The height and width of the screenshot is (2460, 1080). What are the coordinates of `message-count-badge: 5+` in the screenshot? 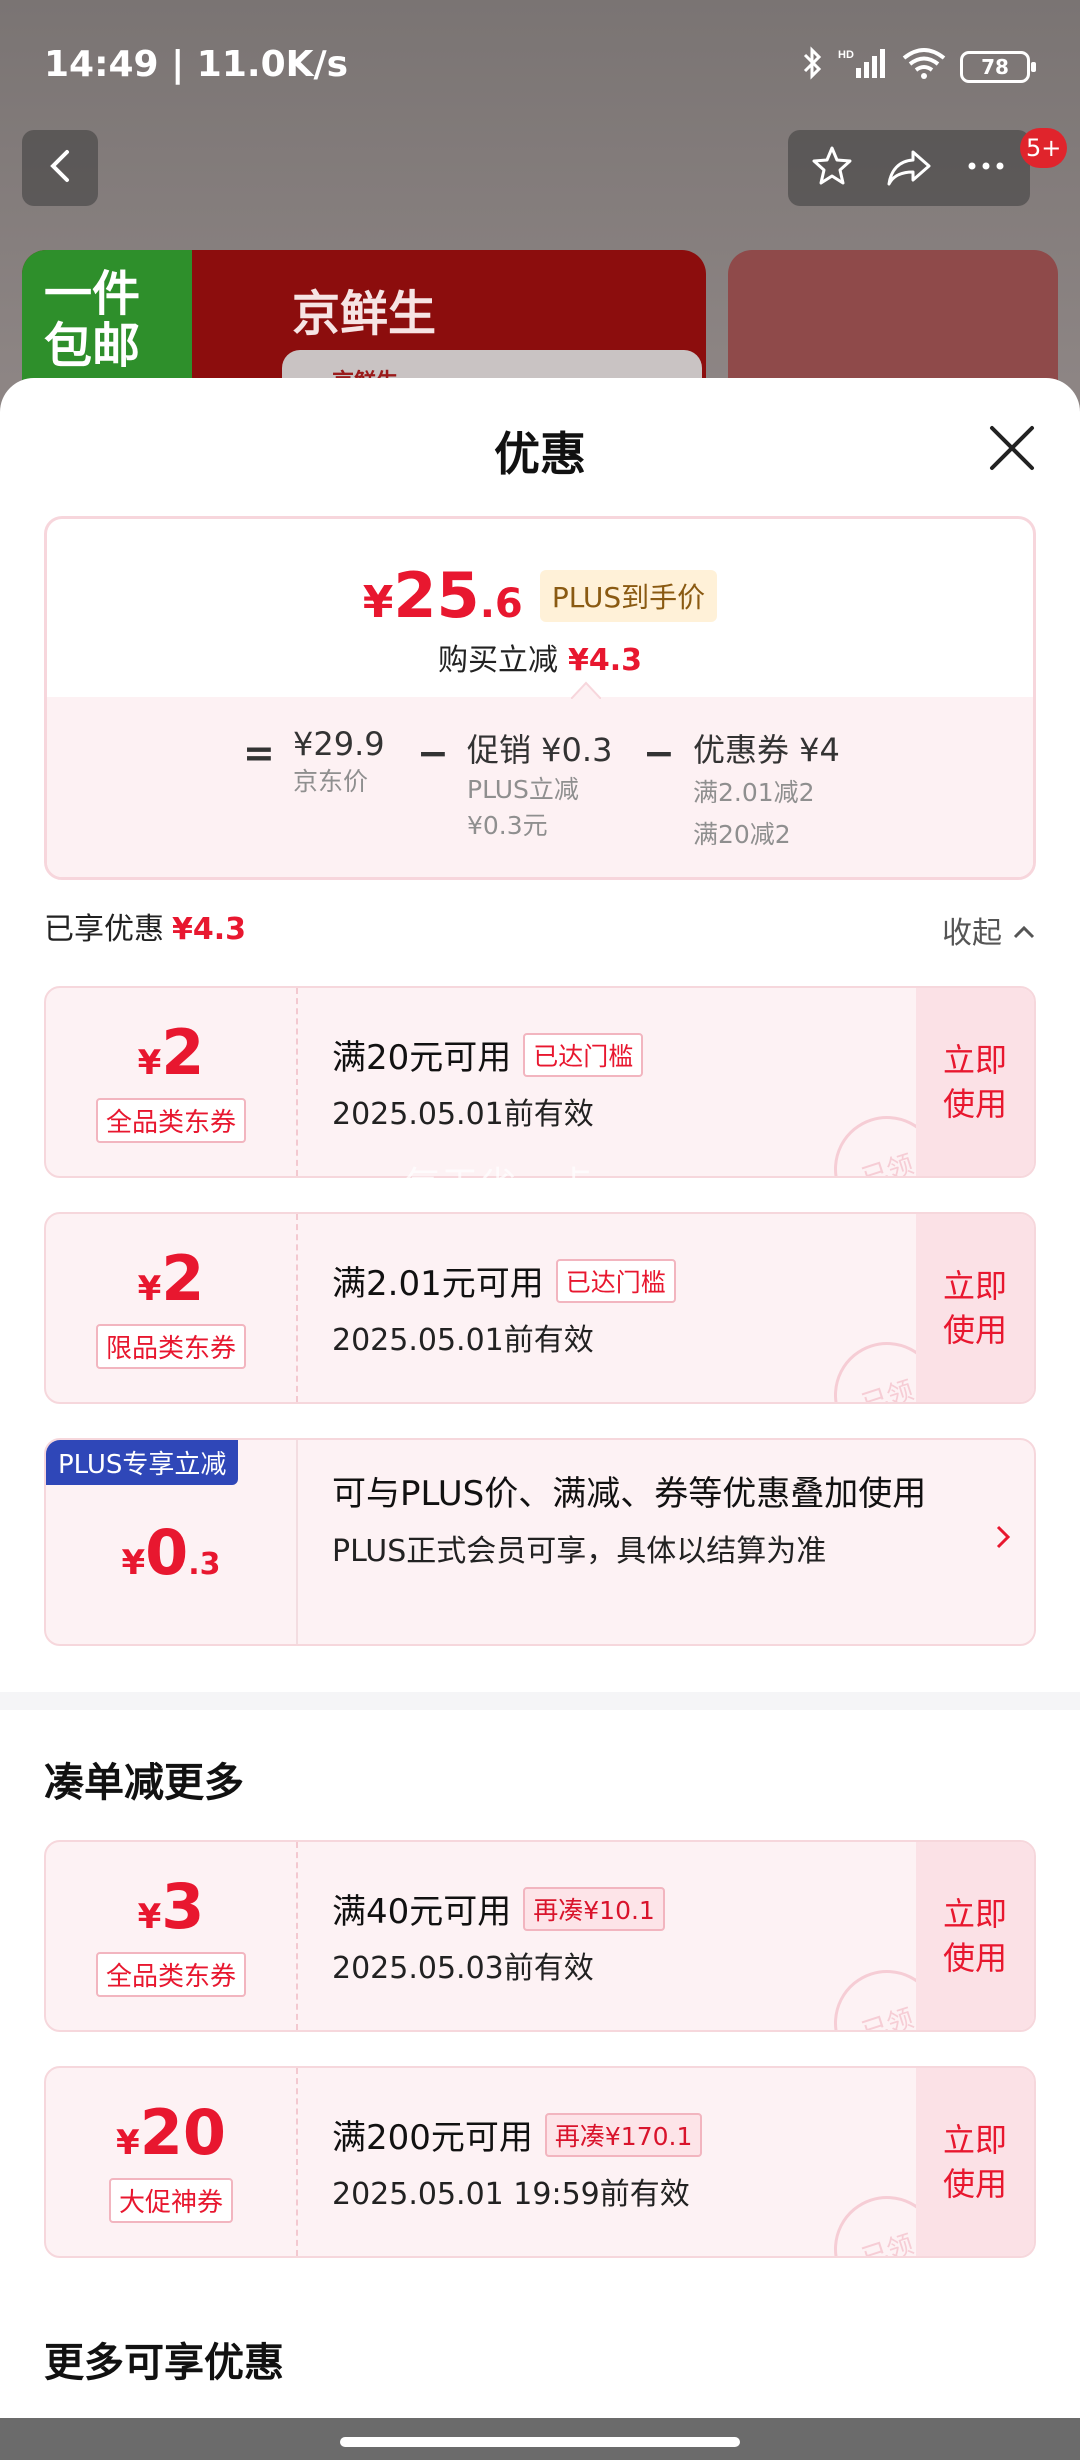 It's located at (1044, 148).